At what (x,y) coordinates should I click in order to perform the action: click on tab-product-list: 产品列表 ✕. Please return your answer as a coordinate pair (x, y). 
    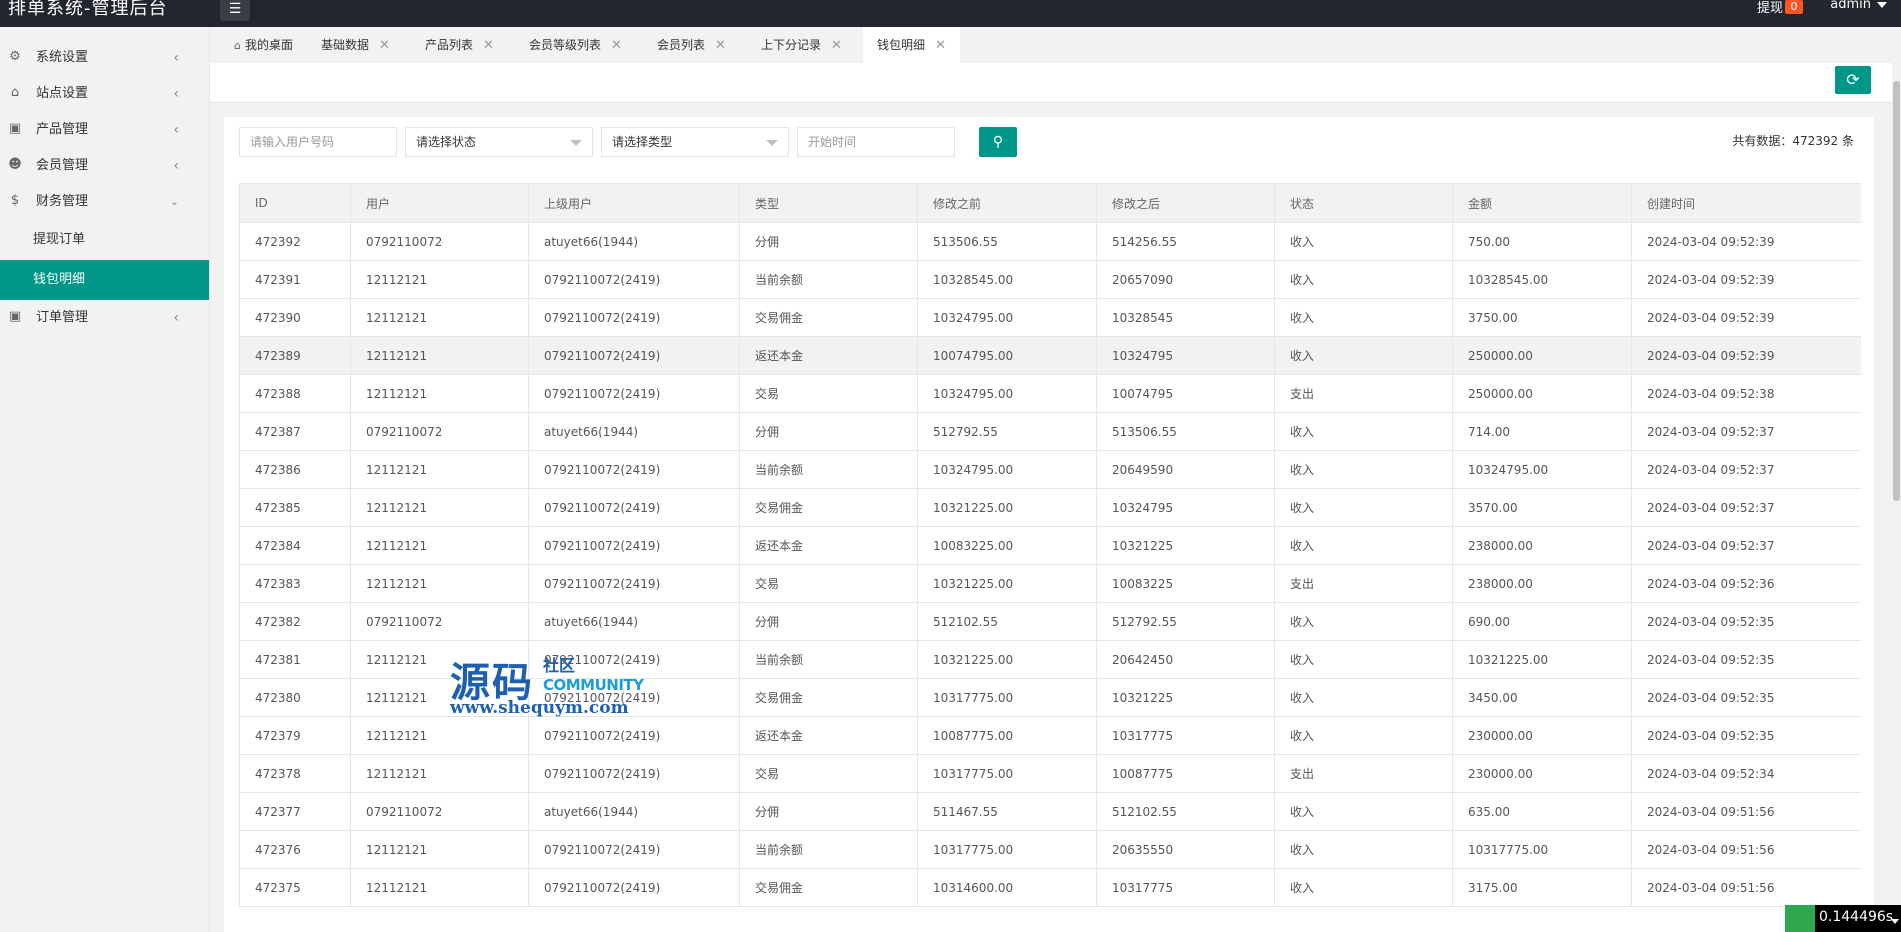
    Looking at the image, I should click on (459, 45).